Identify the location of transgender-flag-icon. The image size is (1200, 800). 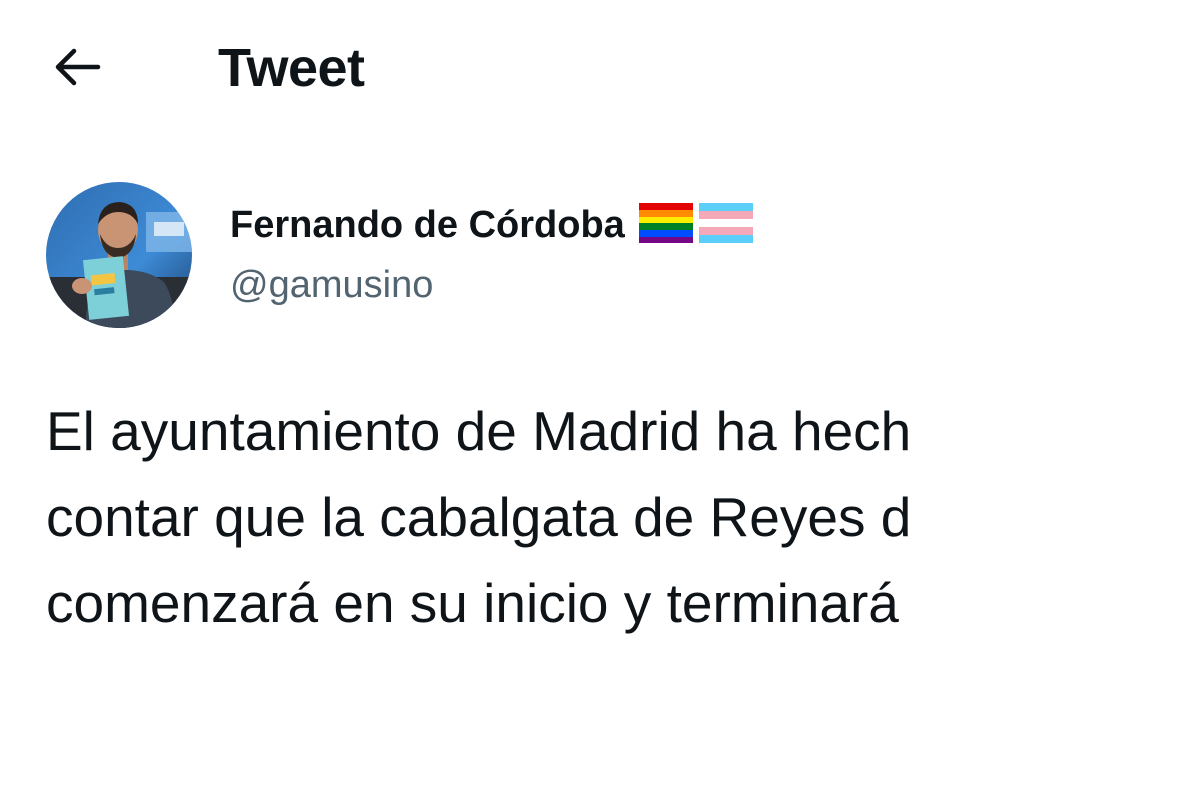
(725, 225).